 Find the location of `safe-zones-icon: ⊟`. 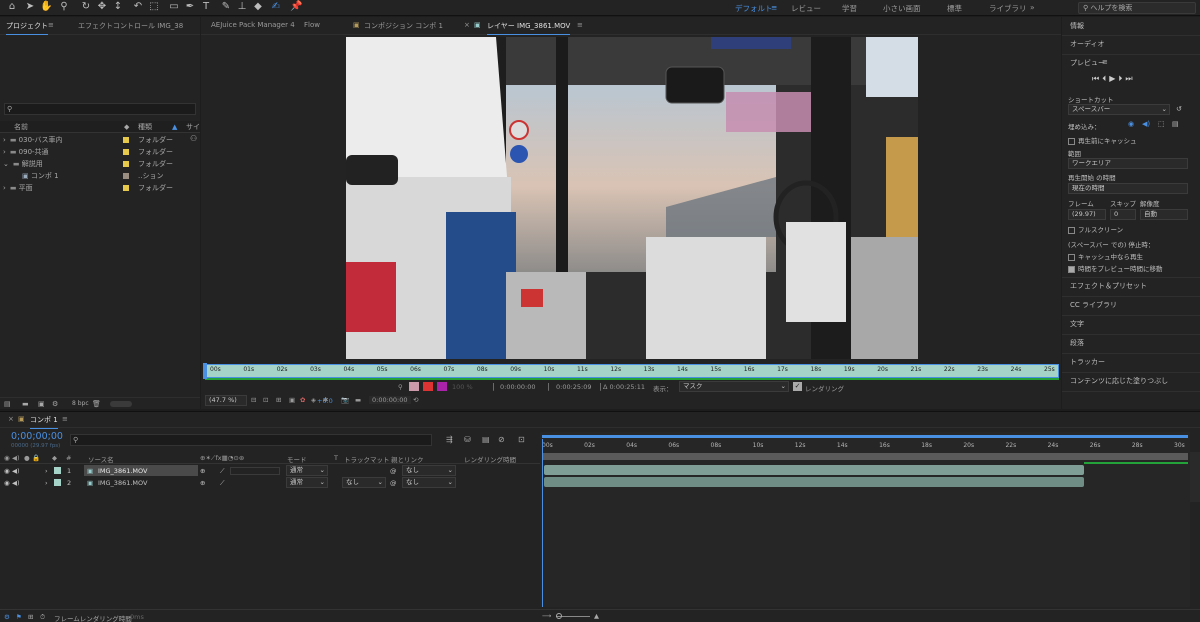

safe-zones-icon: ⊟ is located at coordinates (253, 400).